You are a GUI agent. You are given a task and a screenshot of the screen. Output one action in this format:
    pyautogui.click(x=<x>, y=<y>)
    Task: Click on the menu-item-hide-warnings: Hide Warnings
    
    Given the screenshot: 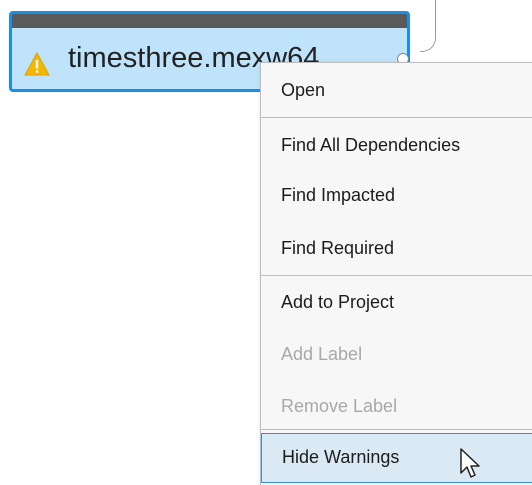 What is the action you would take?
    pyautogui.click(x=396, y=458)
    